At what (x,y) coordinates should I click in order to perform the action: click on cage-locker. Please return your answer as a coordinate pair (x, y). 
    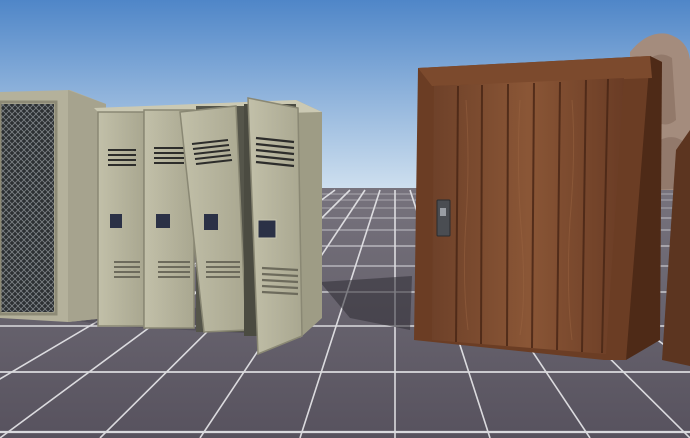
    Looking at the image, I should click on (53, 206).